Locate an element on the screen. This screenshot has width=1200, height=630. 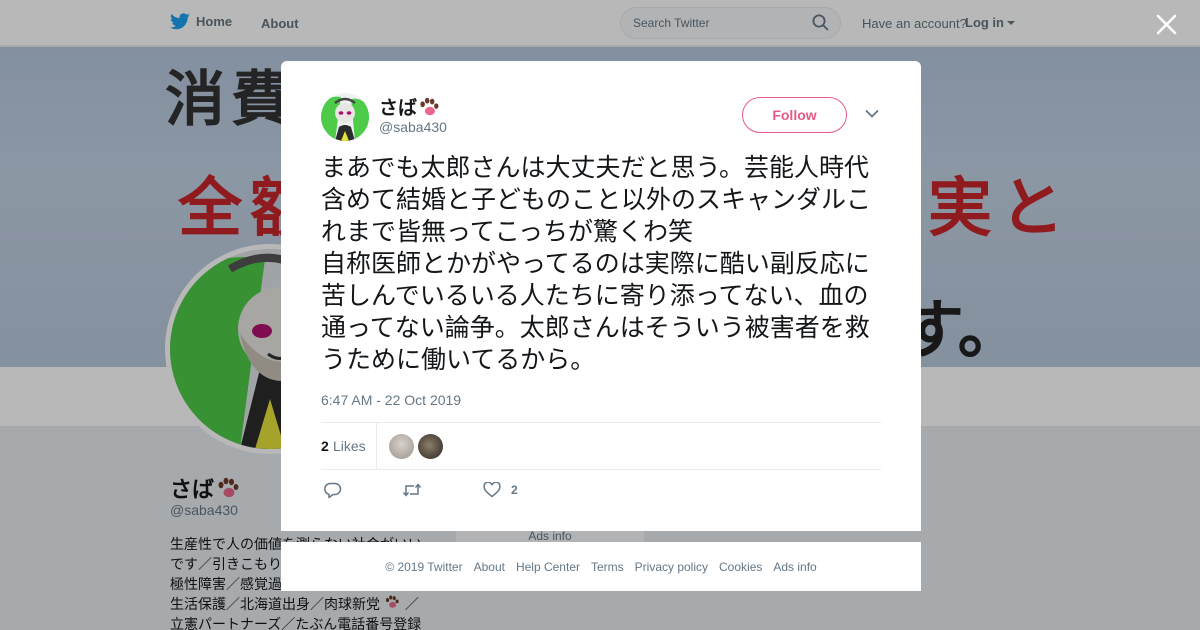
stats-divider is located at coordinates (376, 446).